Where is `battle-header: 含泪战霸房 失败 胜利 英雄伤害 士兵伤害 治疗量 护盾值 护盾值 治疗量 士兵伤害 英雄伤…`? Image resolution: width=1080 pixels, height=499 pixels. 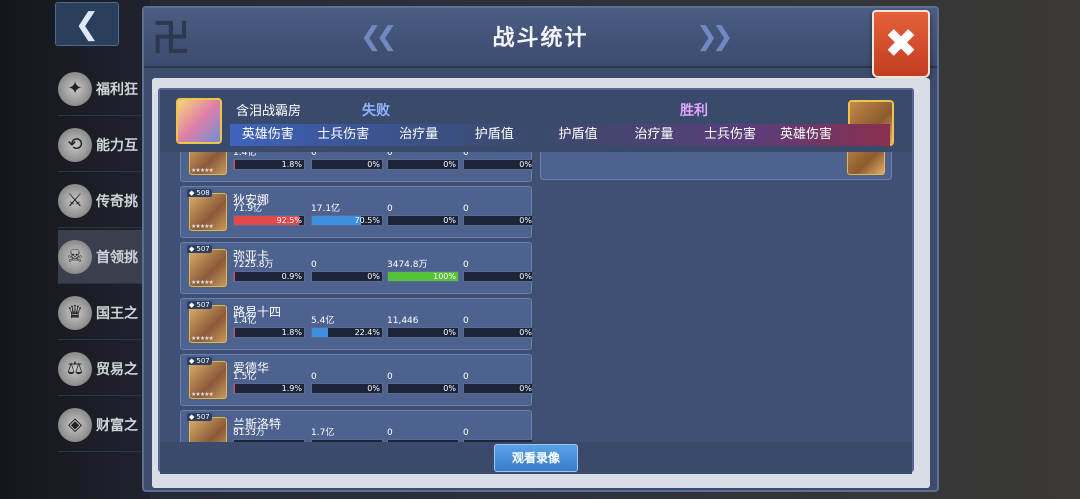 battle-header: 含泪战霸房 失败 胜利 英雄伤害 士兵伤害 治疗量 护盾值 护盾值 治疗量 士兵伤害 英雄伤… is located at coordinates (536, 121).